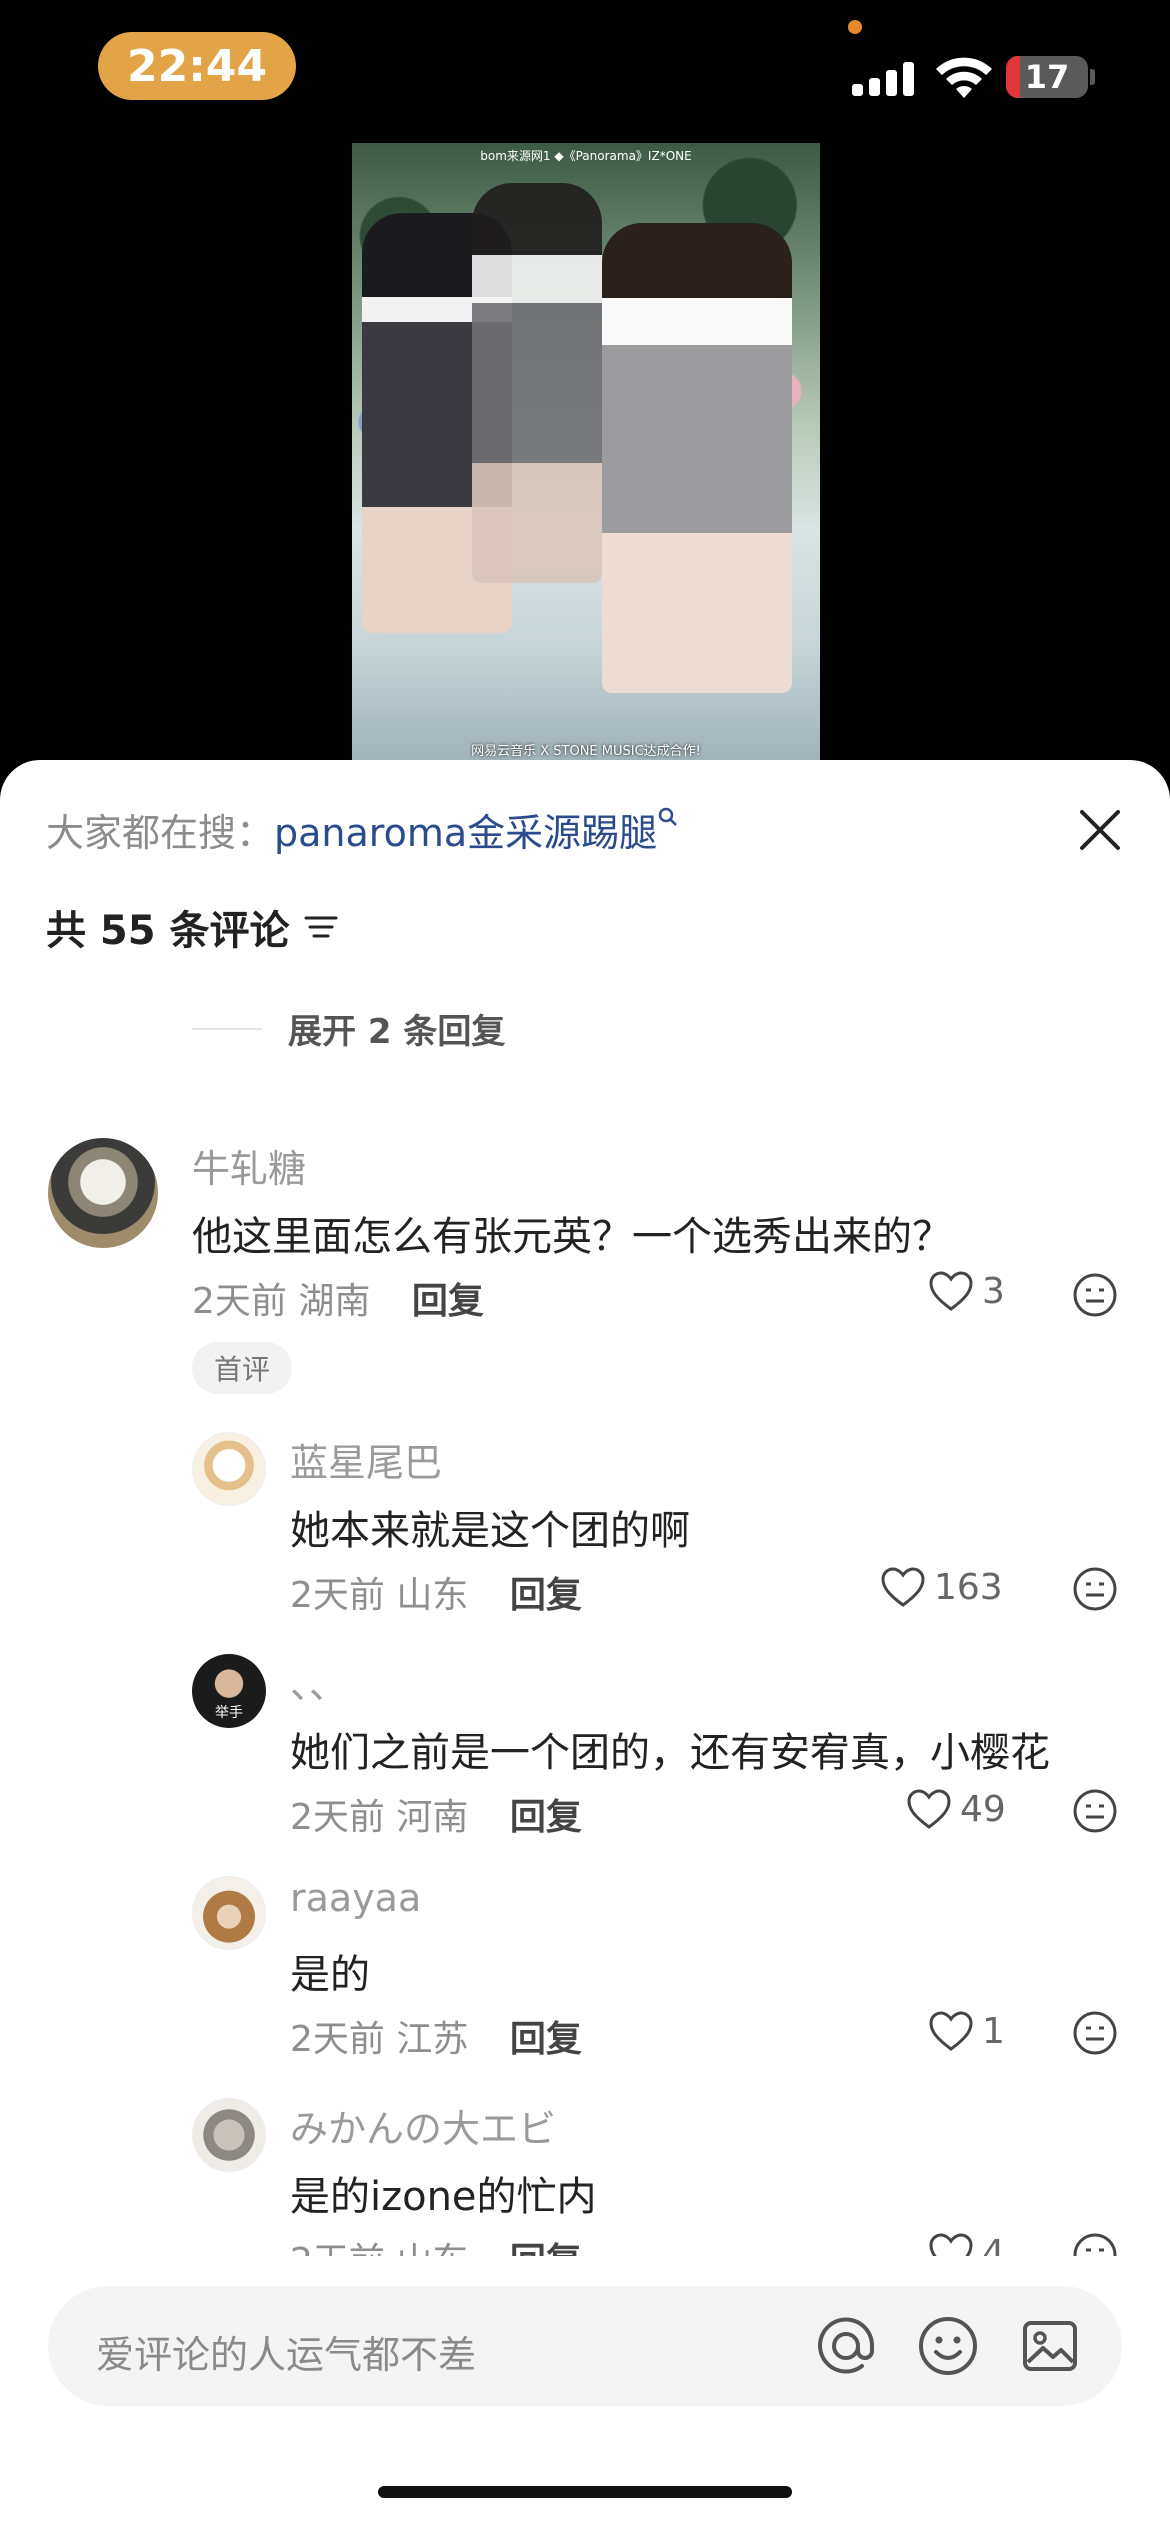 This screenshot has width=1170, height=2532. I want to click on reply-text: 是的izone的忙内, so click(443, 2193).